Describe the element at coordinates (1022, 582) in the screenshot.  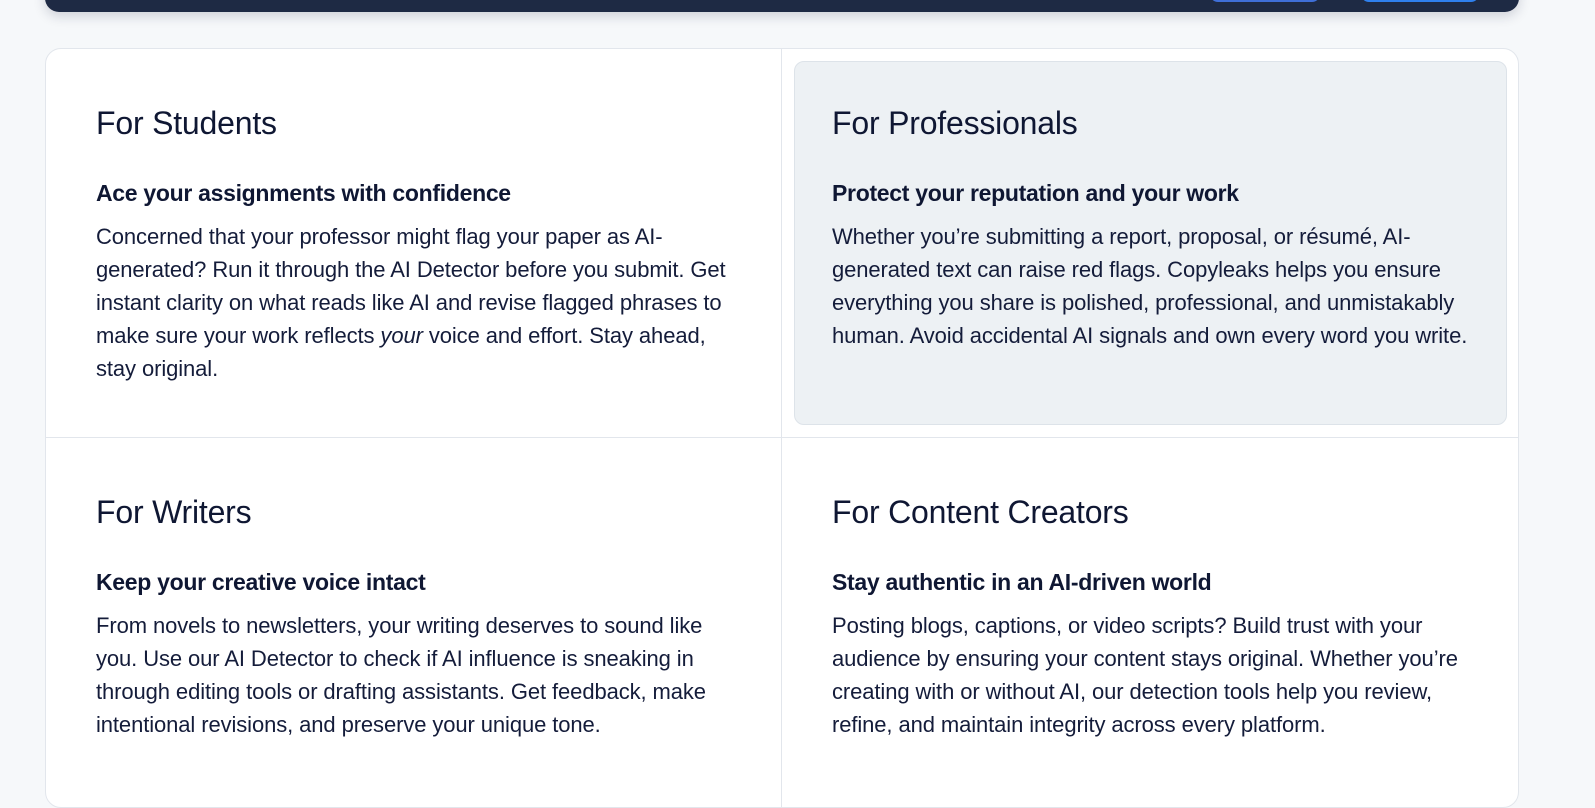
I see `card-subtitle: Stay authentic in an AI-driven world` at that location.